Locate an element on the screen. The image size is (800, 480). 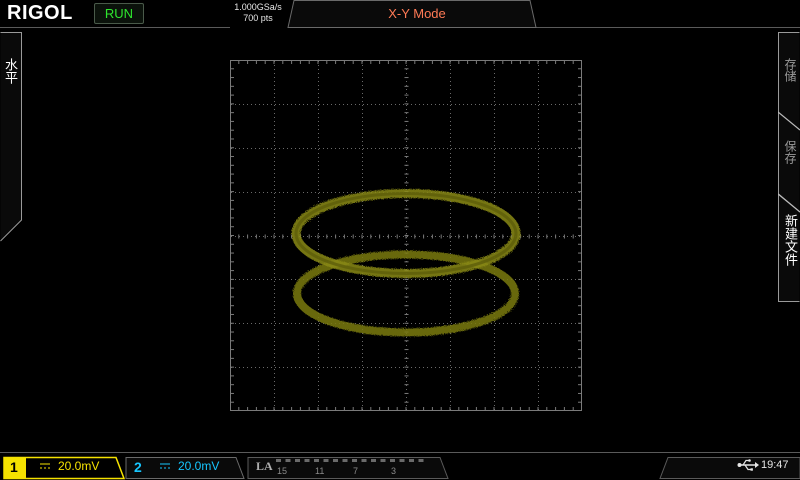
la-channel-15: 15 is located at coordinates (282, 471).